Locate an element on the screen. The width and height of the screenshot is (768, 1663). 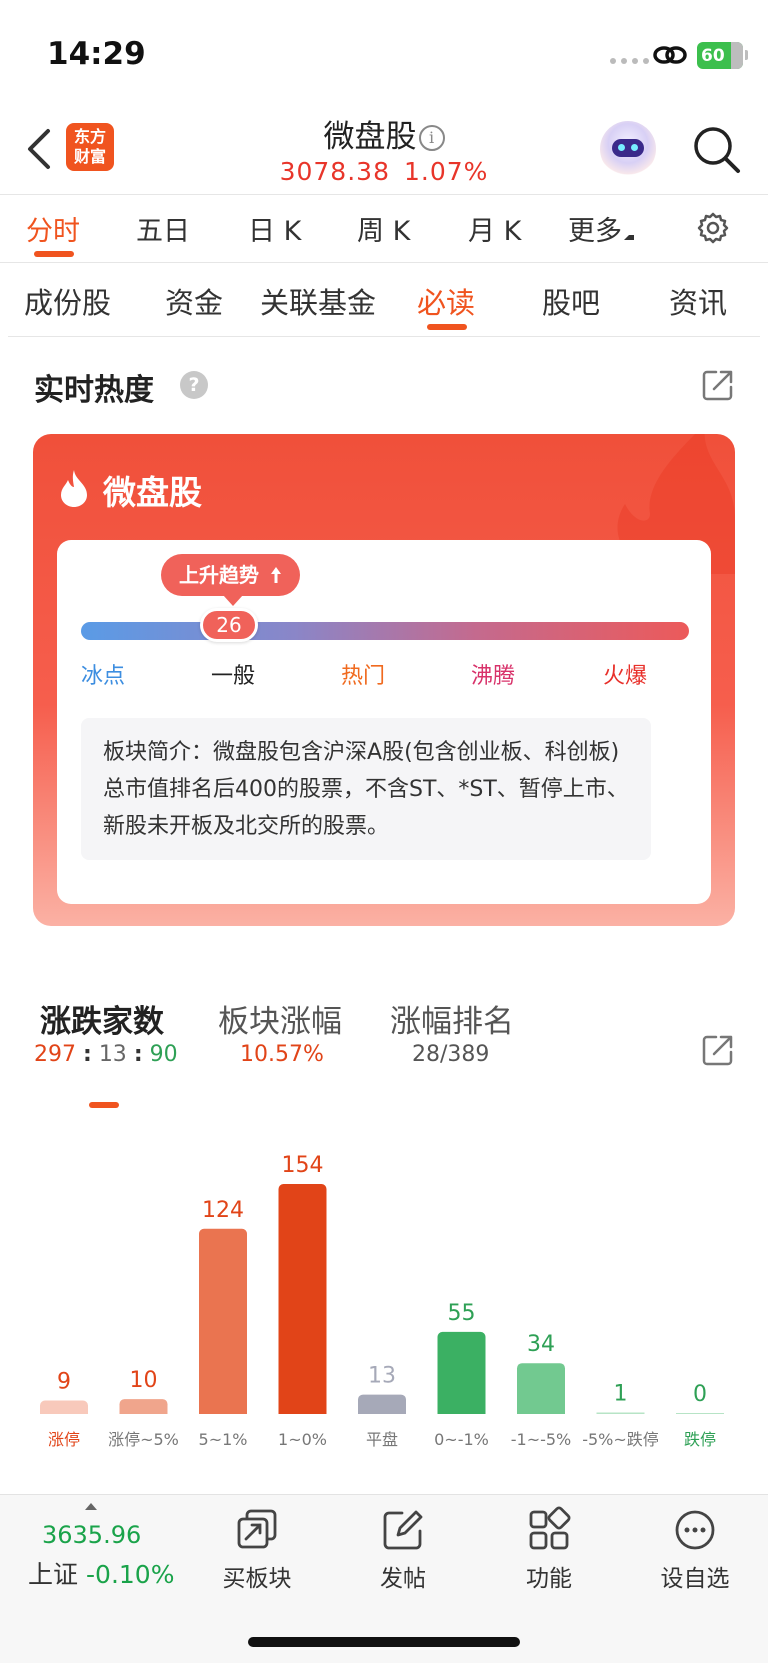
tab-forum: 股吧 is located at coordinates (571, 301).